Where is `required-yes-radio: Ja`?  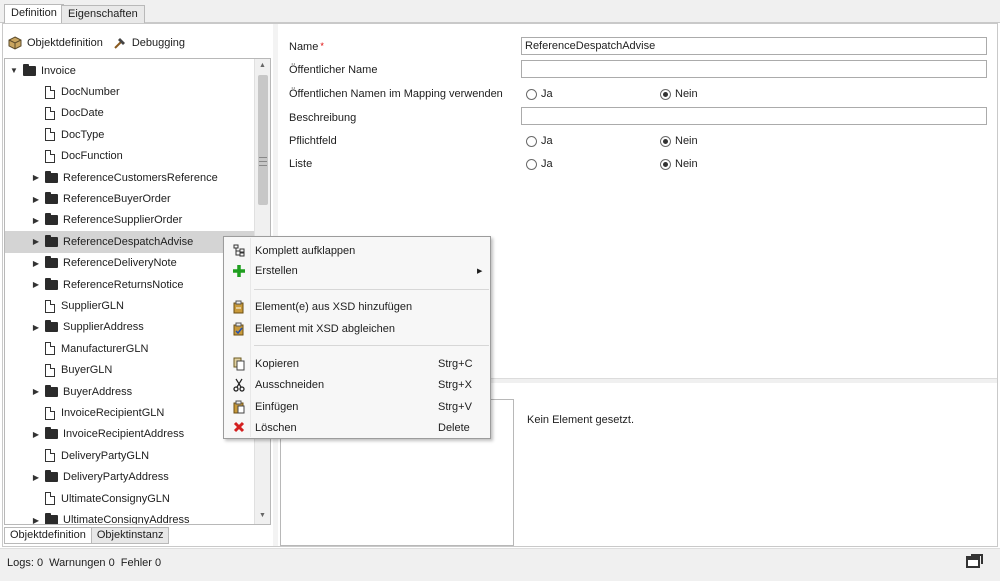
required-yes-radio: Ja is located at coordinates (539, 141).